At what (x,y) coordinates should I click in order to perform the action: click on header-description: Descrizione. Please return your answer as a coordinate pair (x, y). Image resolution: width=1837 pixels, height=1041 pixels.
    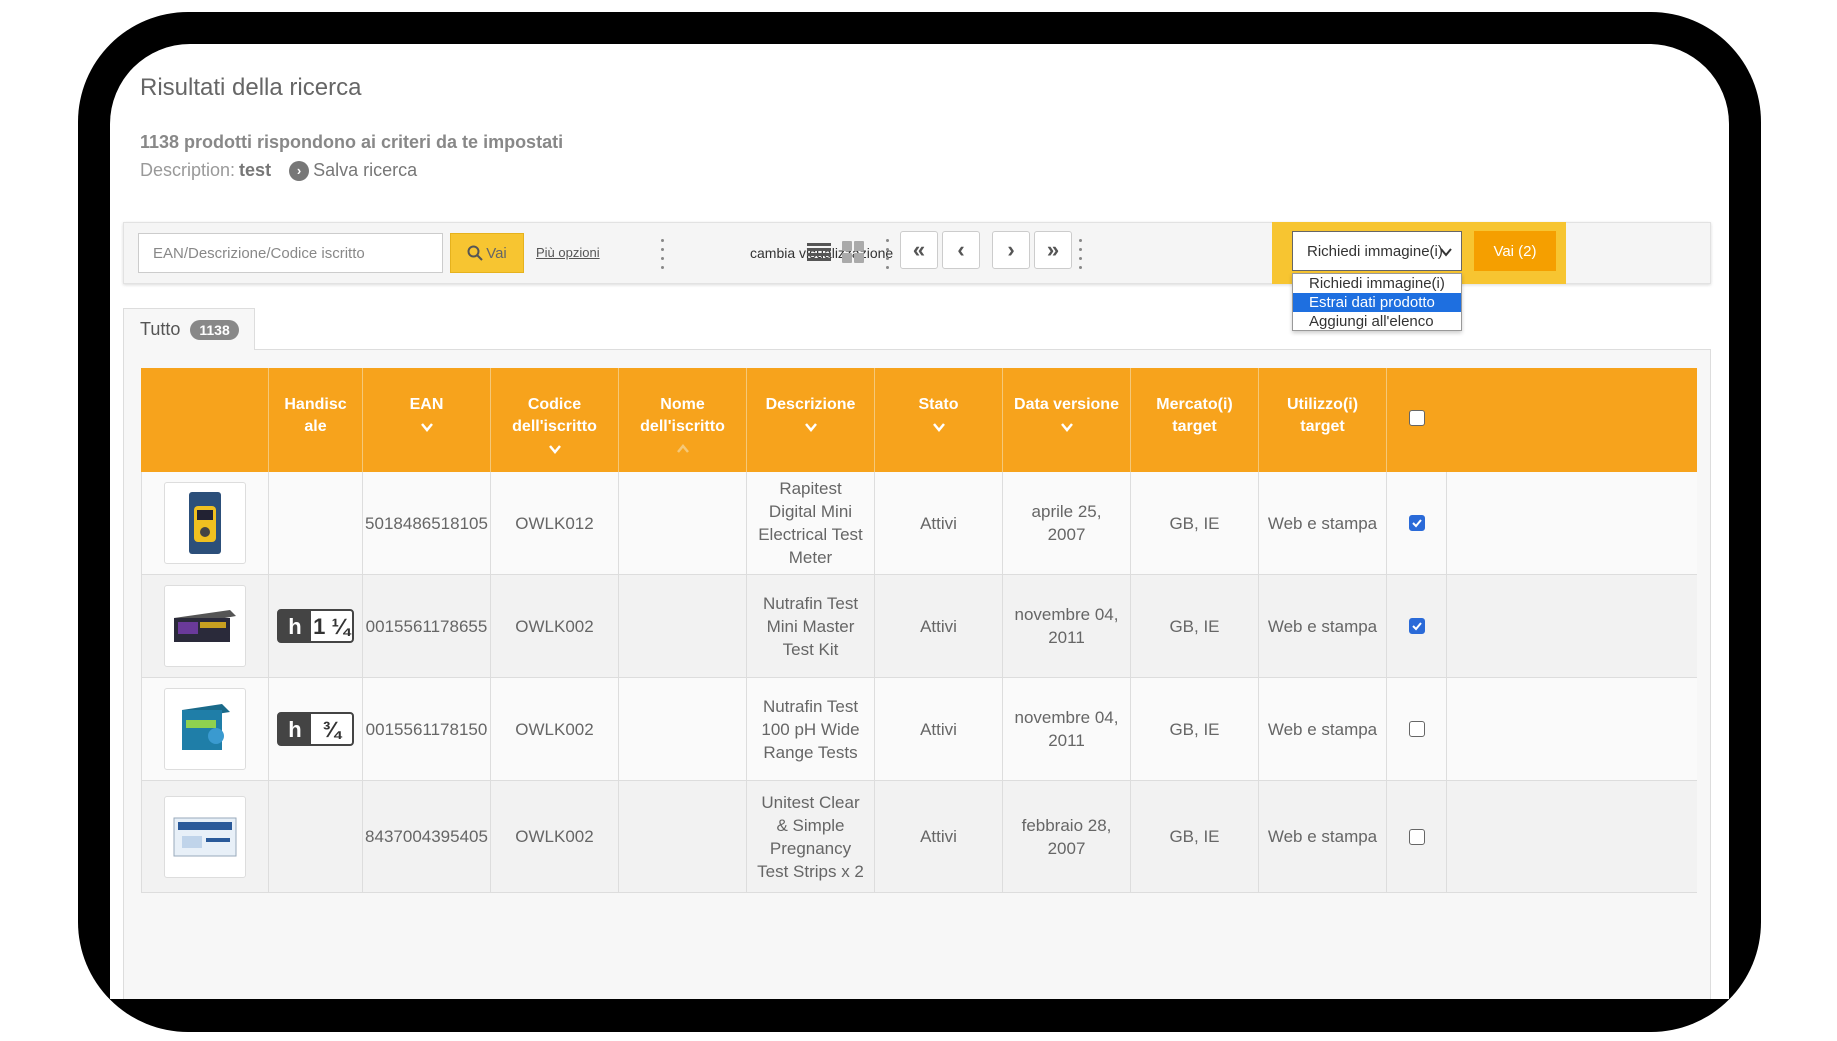
    Looking at the image, I should click on (811, 420).